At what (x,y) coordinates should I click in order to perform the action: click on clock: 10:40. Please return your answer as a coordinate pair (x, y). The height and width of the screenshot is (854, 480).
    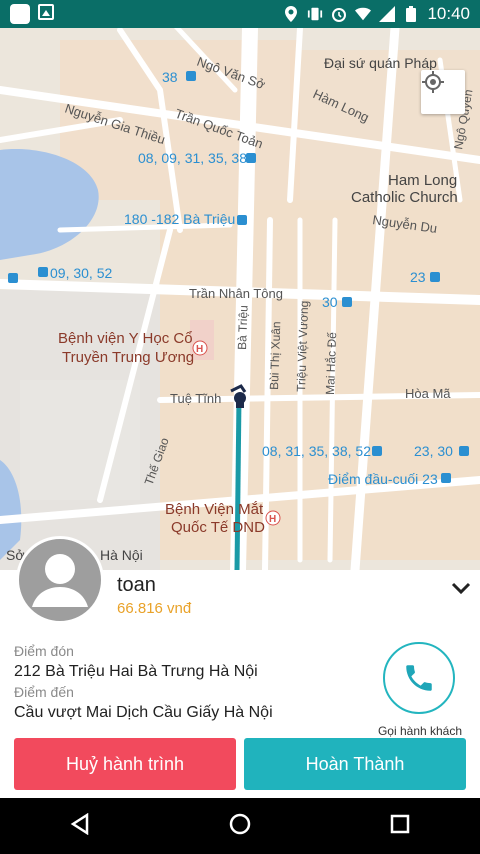
    Looking at the image, I should click on (448, 13).